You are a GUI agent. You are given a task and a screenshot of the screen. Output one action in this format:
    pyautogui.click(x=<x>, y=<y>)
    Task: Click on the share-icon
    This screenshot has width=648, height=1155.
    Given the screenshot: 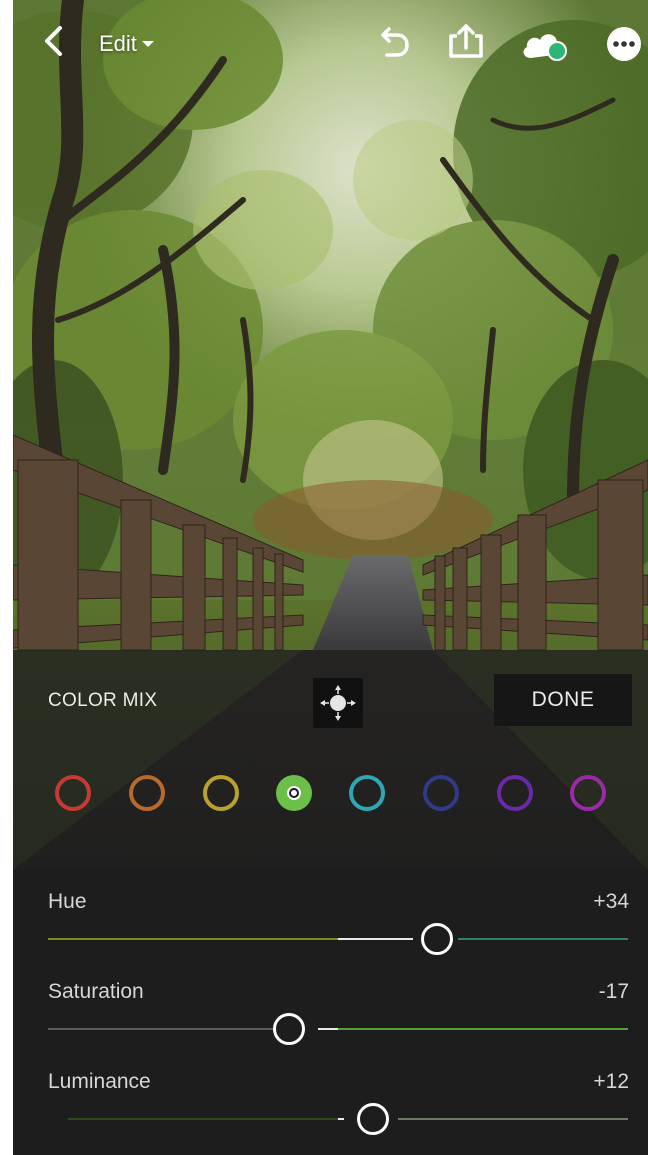 What is the action you would take?
    pyautogui.click(x=466, y=41)
    